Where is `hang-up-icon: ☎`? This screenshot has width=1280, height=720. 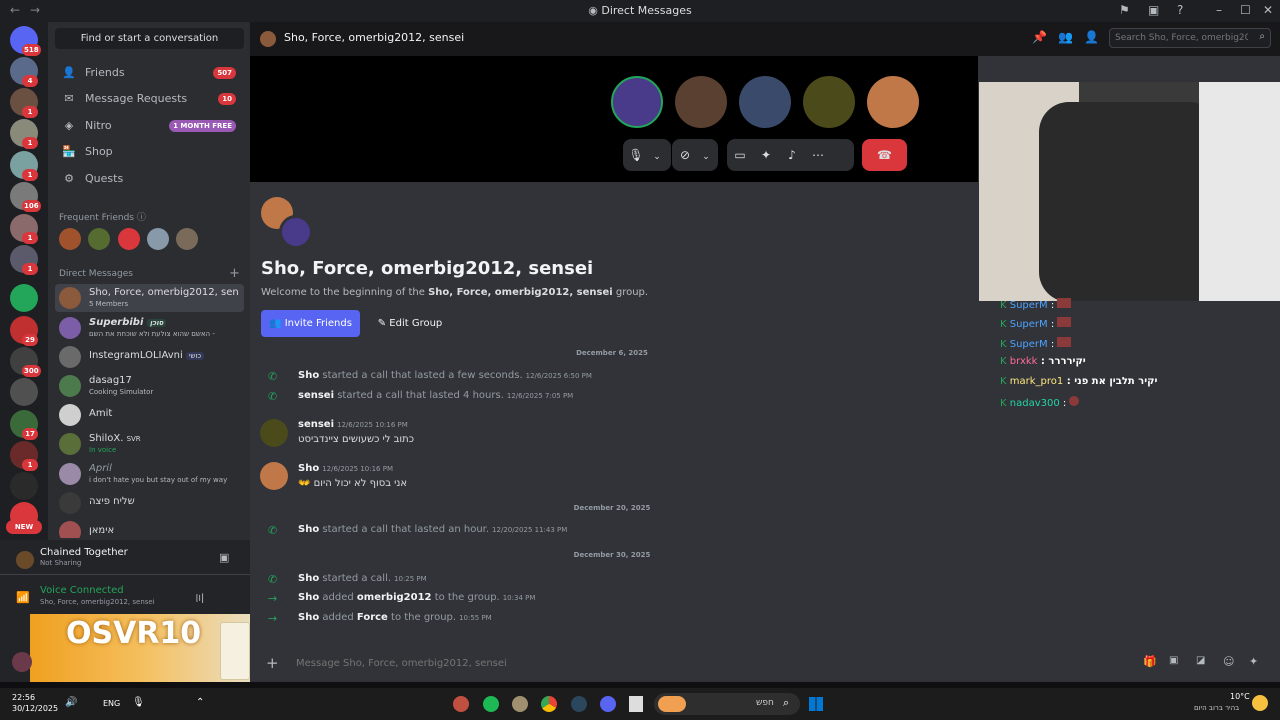
hang-up-icon: ☎ is located at coordinates (884, 155).